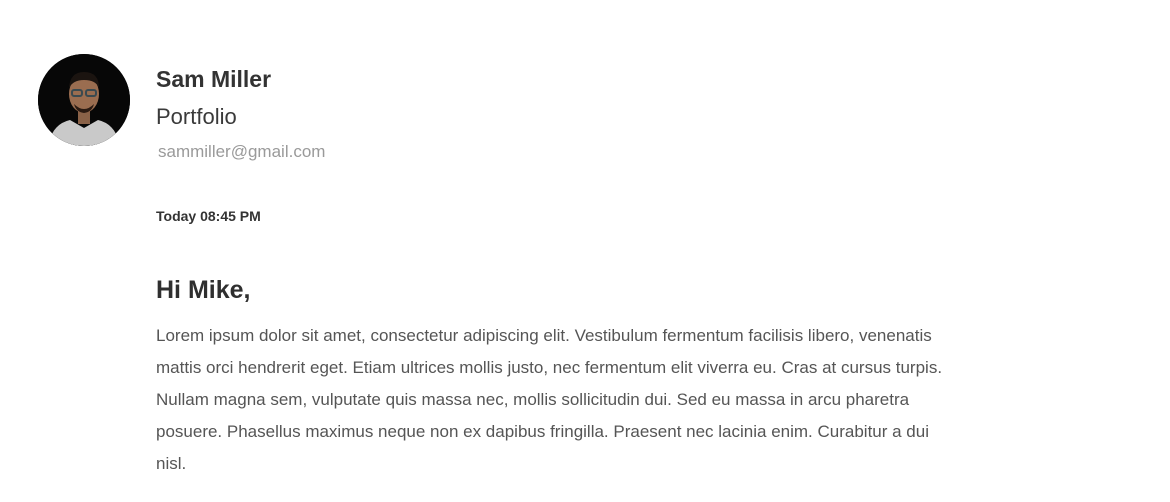  I want to click on message-greeting: Hi Mike,, so click(203, 290).